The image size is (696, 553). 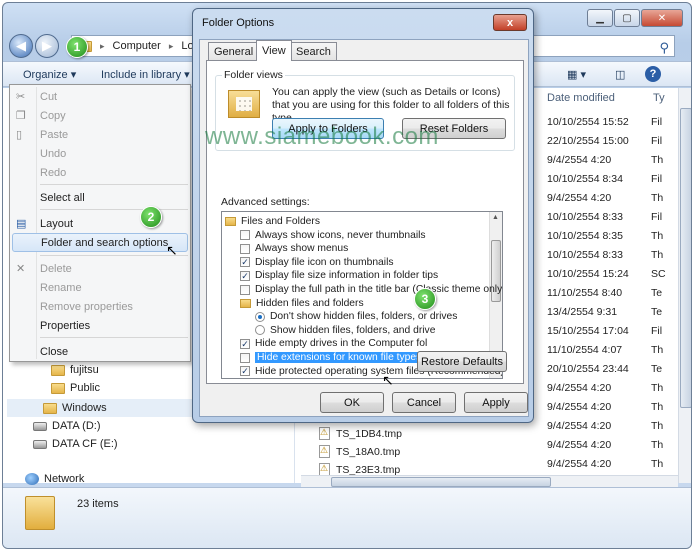 What do you see at coordinates (585, 179) in the screenshot?
I see `date-cell: 10/10/2554 8:34` at bounding box center [585, 179].